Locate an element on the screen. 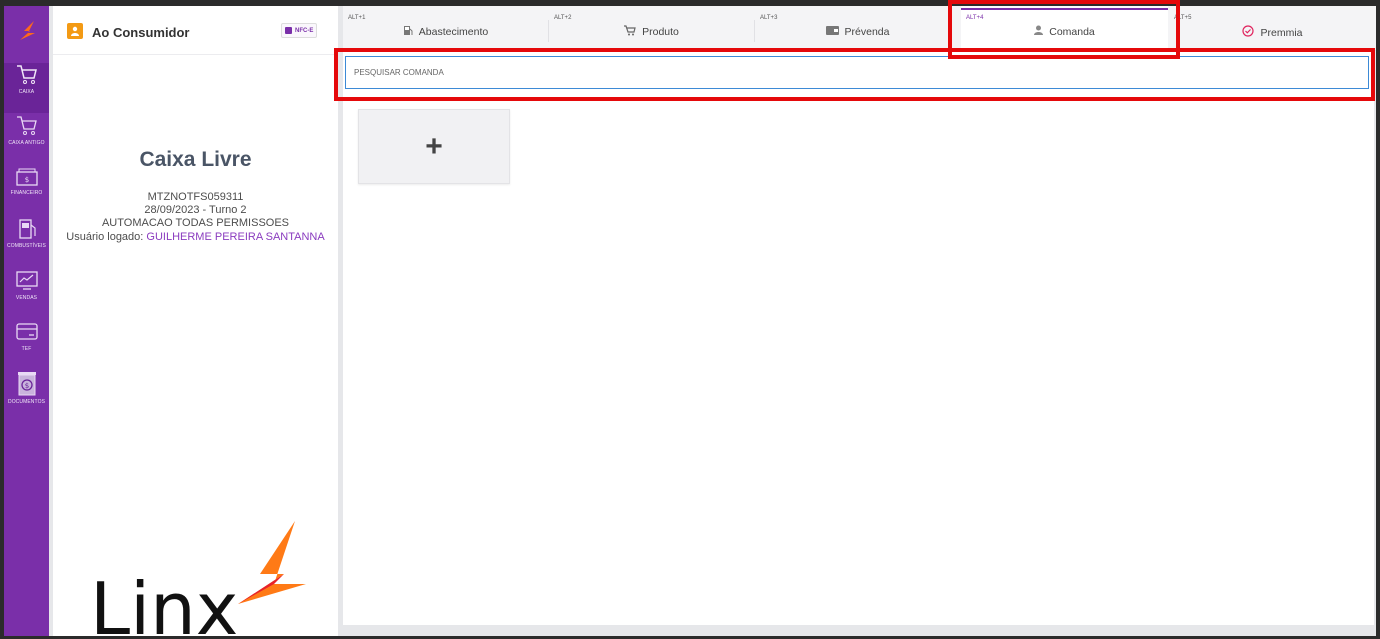 The image size is (1380, 639). cart-outline-icon is located at coordinates (27, 126).